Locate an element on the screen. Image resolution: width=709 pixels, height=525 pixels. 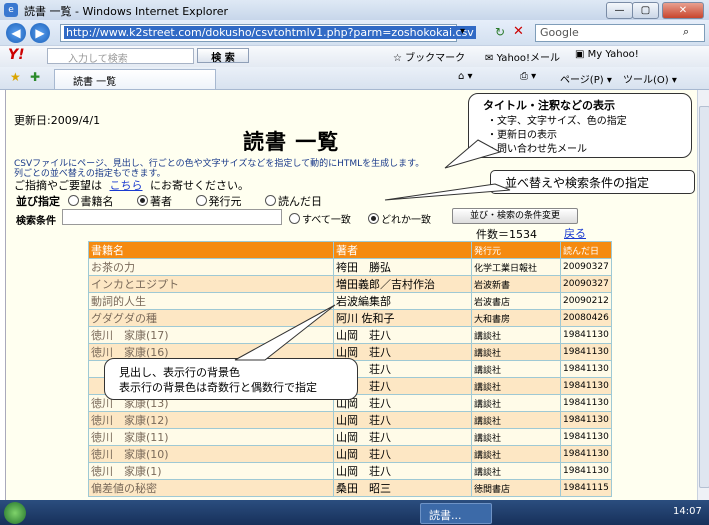
start-button is located at coordinates (15, 513).